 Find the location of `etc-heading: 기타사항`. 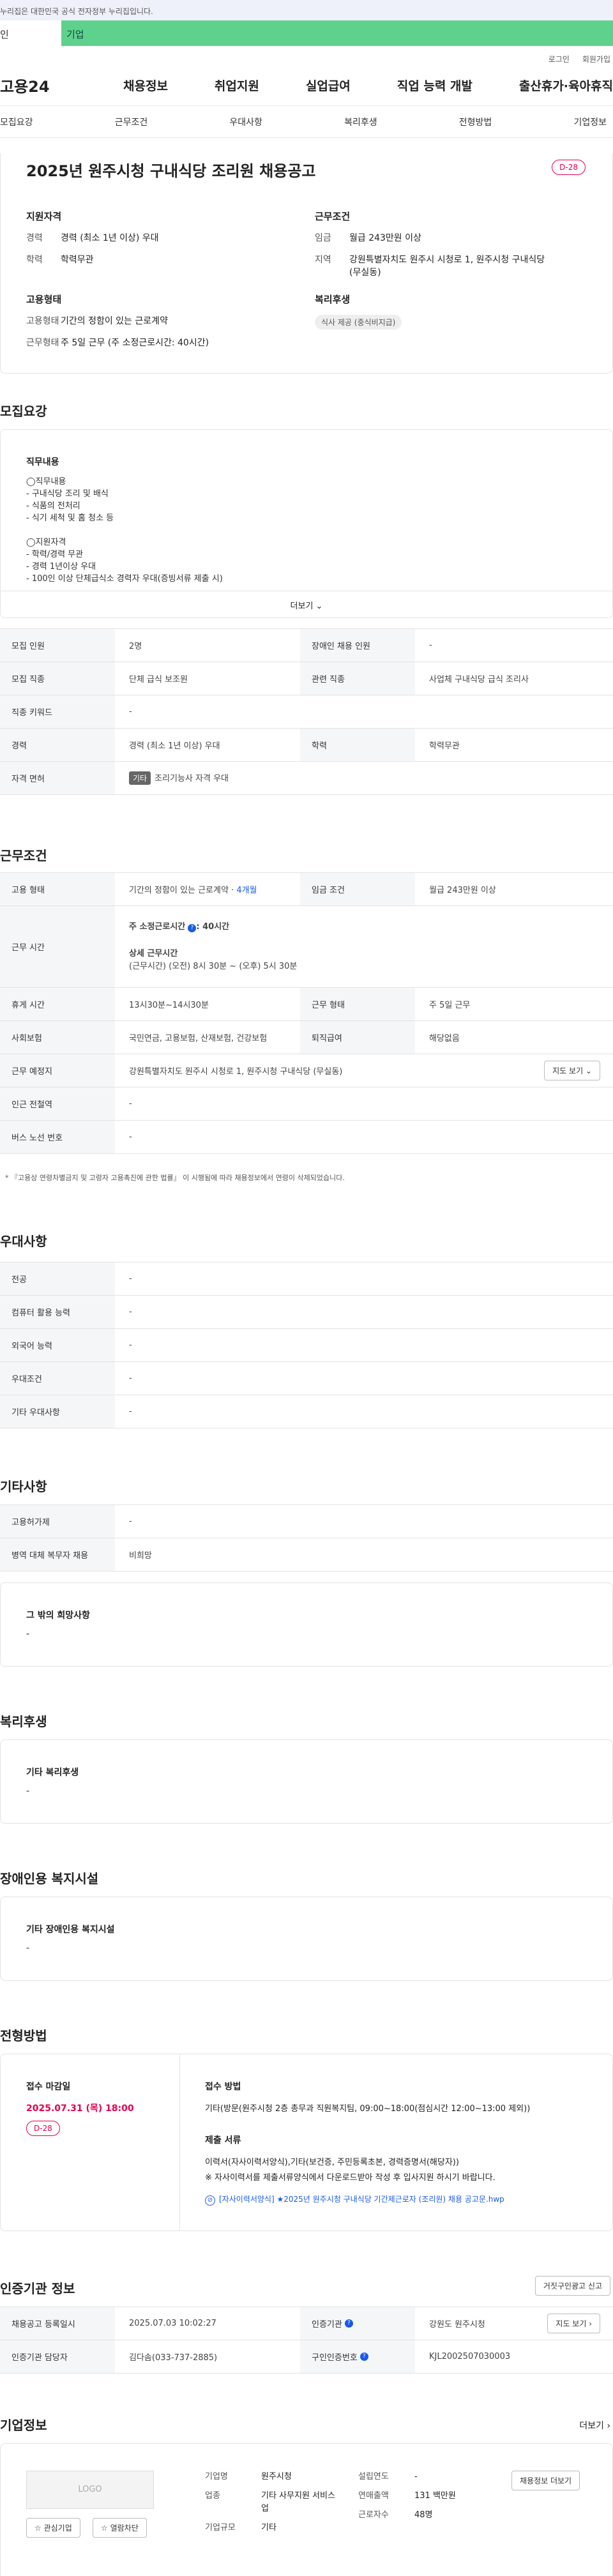

etc-heading: 기타사항 is located at coordinates (23, 1487).